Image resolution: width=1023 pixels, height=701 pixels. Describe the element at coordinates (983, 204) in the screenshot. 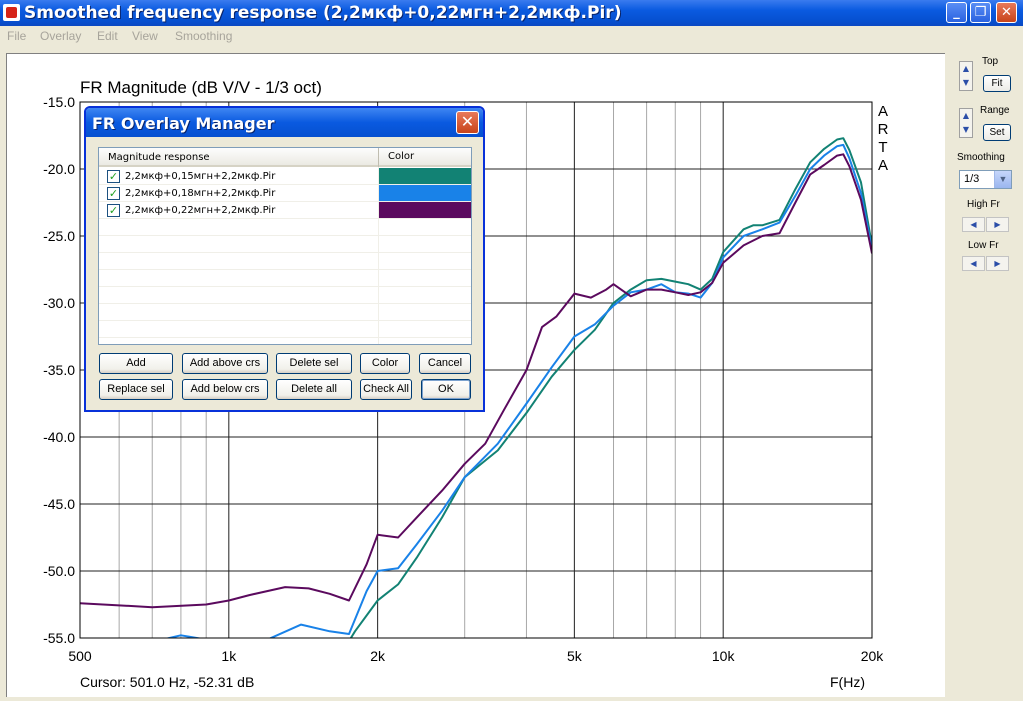

I see `high-fr-label: High Fr` at that location.